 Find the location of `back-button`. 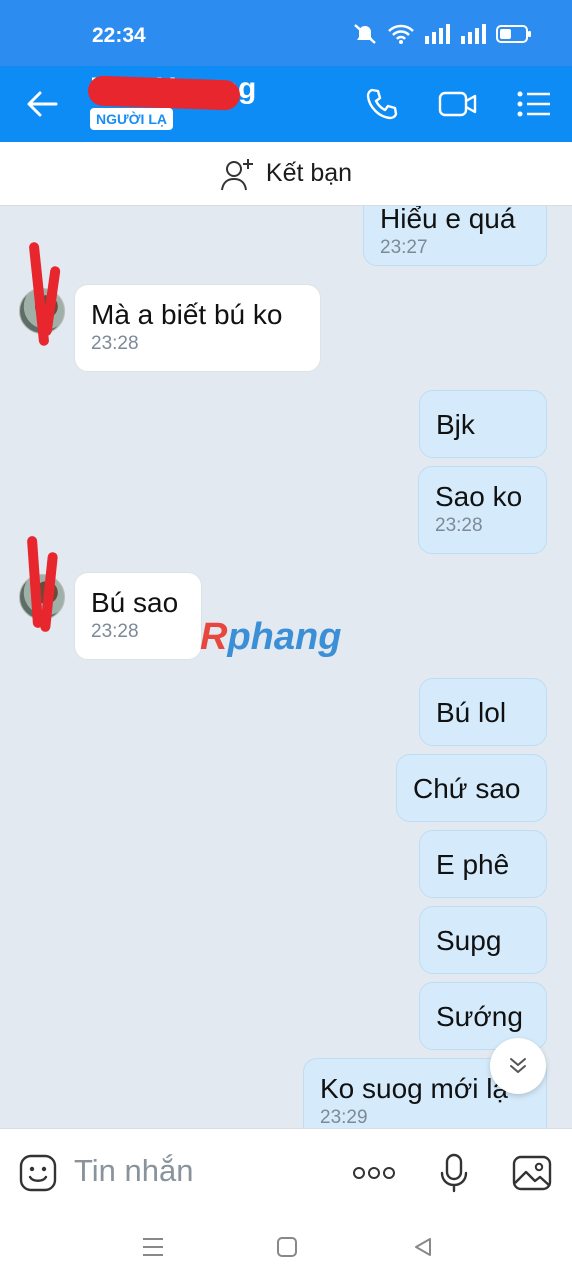

back-button is located at coordinates (42, 104).